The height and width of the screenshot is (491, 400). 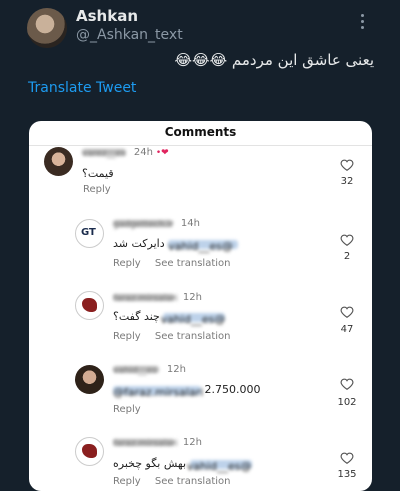 I want to click on like-count: 47, so click(x=347, y=329).